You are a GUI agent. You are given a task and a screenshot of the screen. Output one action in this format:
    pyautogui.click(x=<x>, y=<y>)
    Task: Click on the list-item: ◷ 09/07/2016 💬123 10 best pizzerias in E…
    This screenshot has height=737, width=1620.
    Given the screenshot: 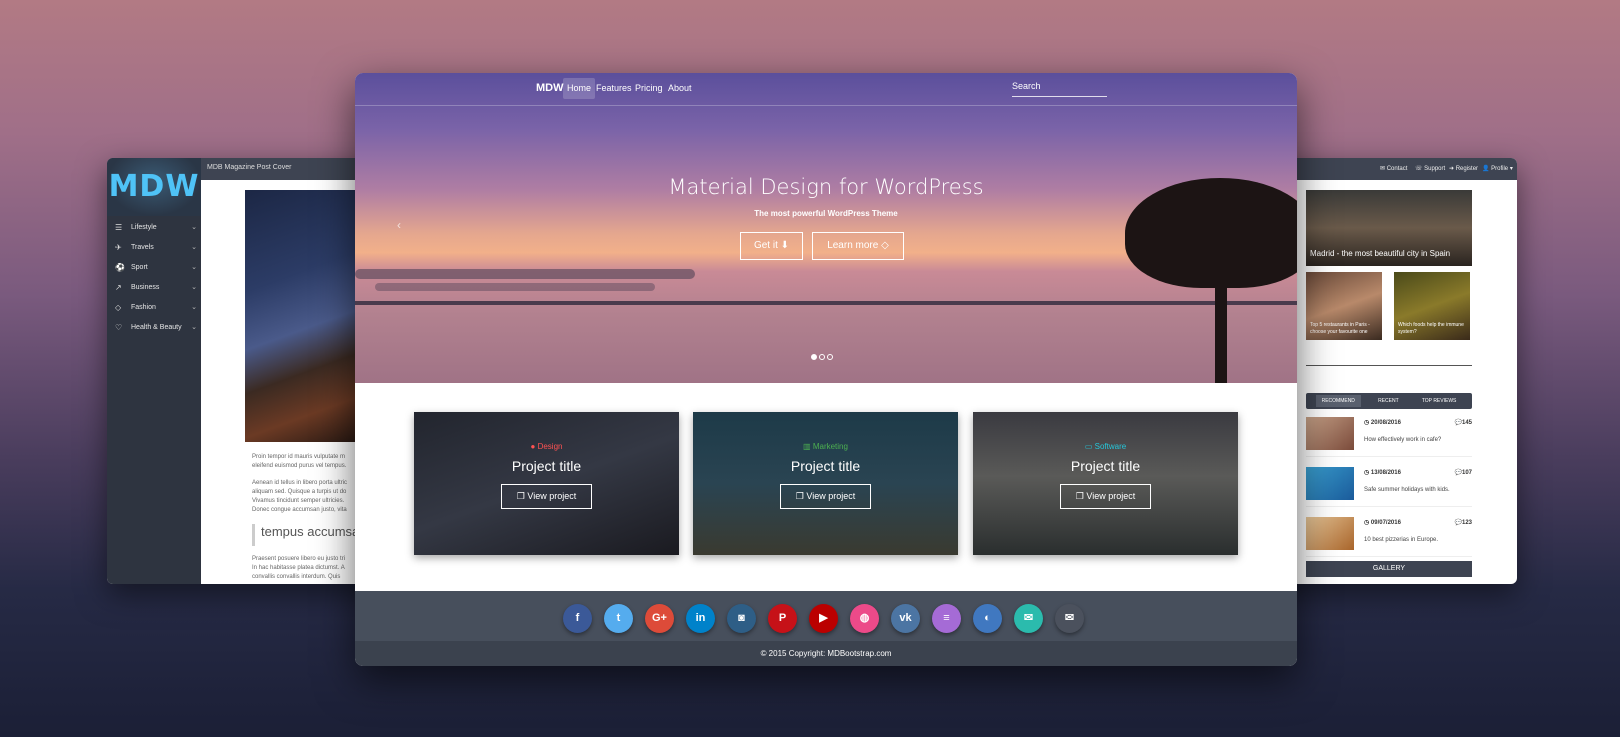 What is the action you would take?
    pyautogui.click(x=1389, y=537)
    